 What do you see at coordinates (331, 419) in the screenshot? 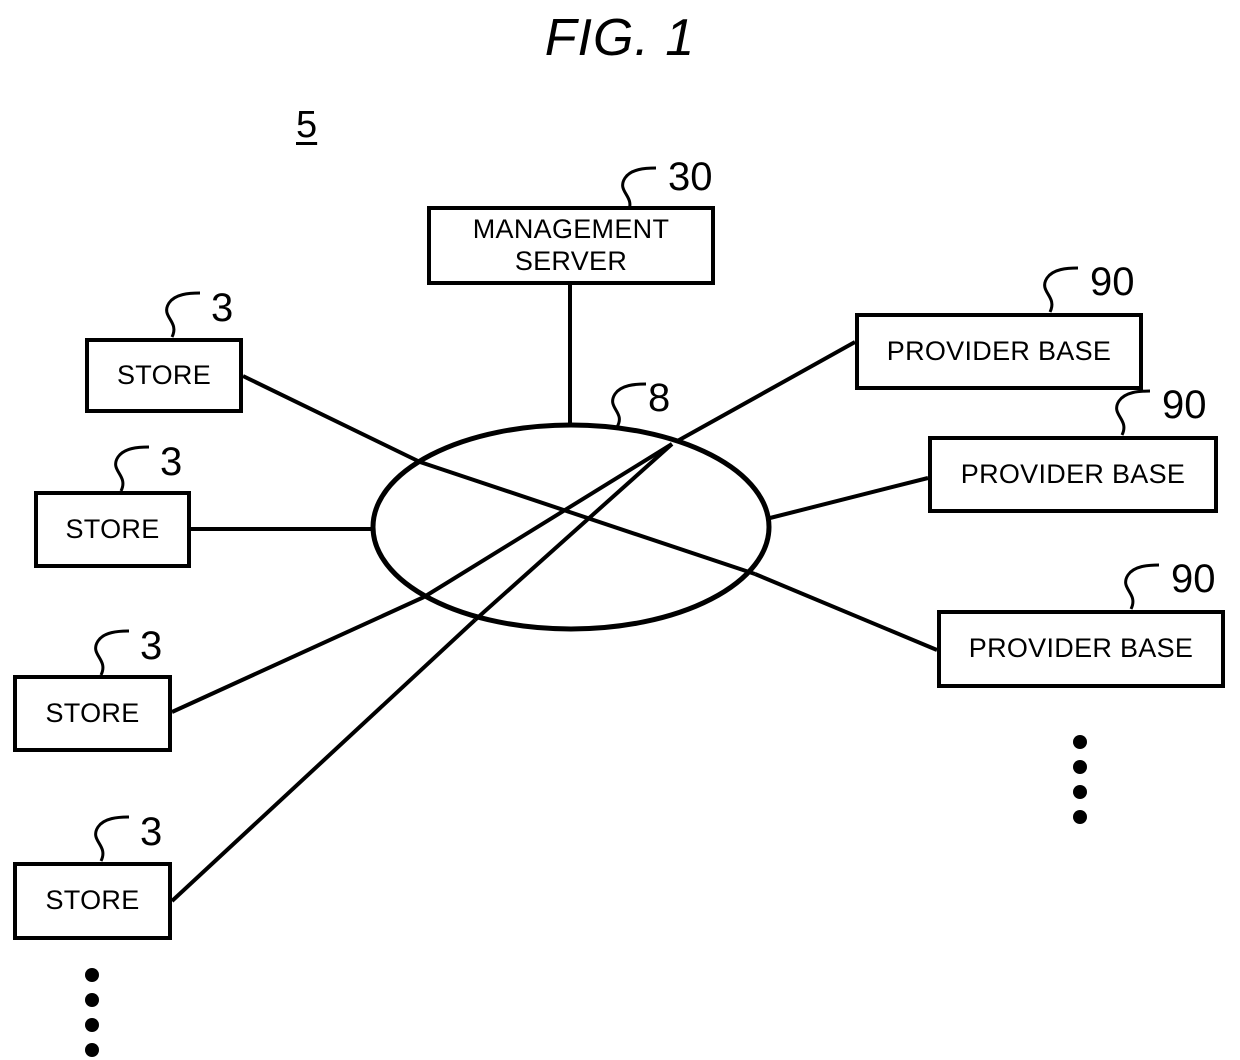
I see `link-store-1-to-network` at bounding box center [331, 419].